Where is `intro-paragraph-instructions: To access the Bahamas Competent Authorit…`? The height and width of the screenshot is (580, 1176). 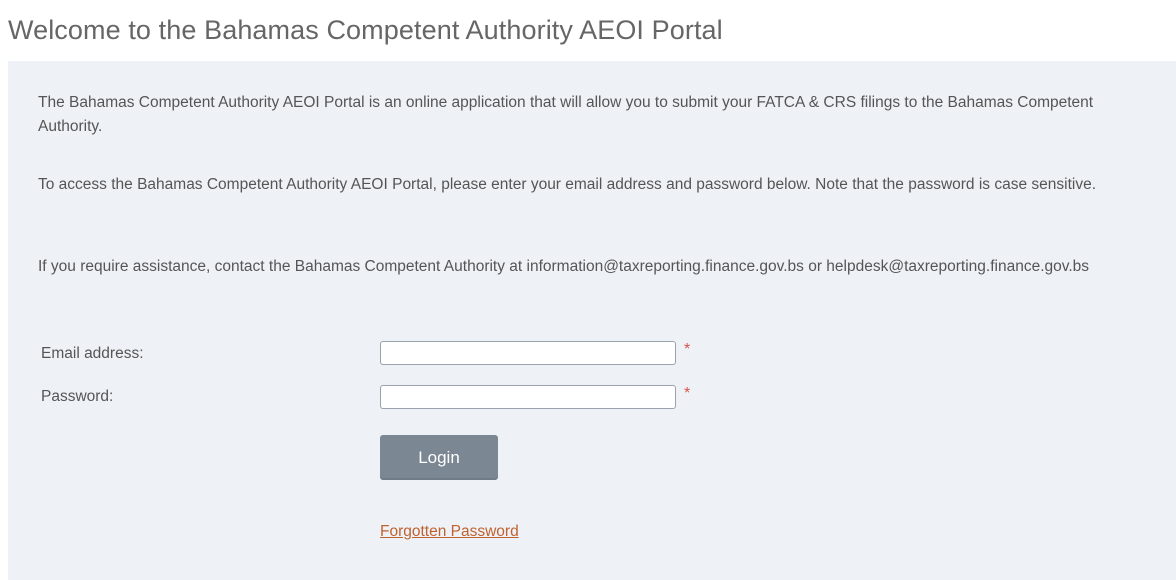
intro-paragraph-instructions: To access the Bahamas Competent Authorit… is located at coordinates (567, 184).